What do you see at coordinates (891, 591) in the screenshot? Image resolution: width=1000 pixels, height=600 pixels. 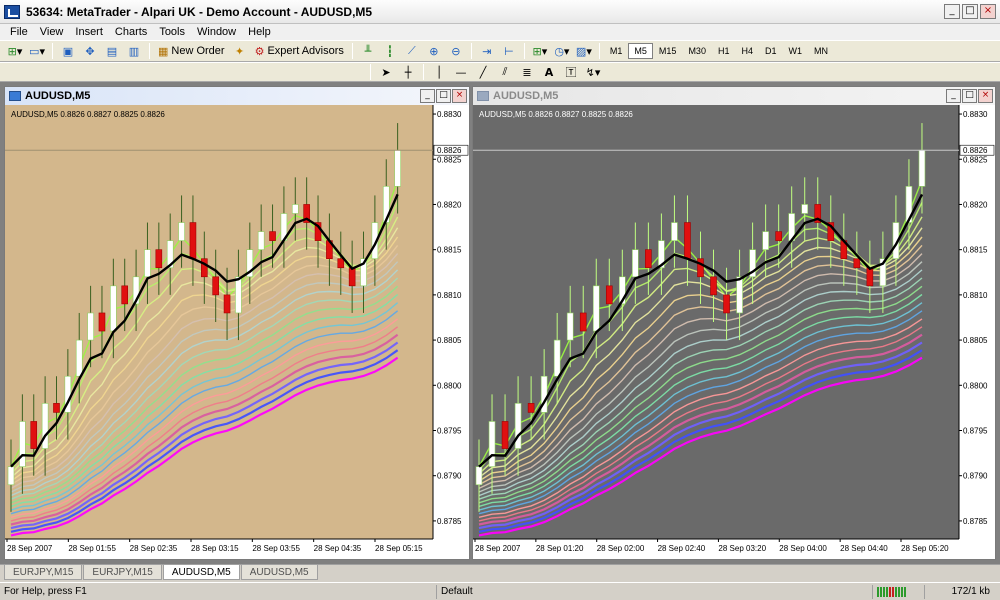 I see `connection-bars-icon` at bounding box center [891, 591].